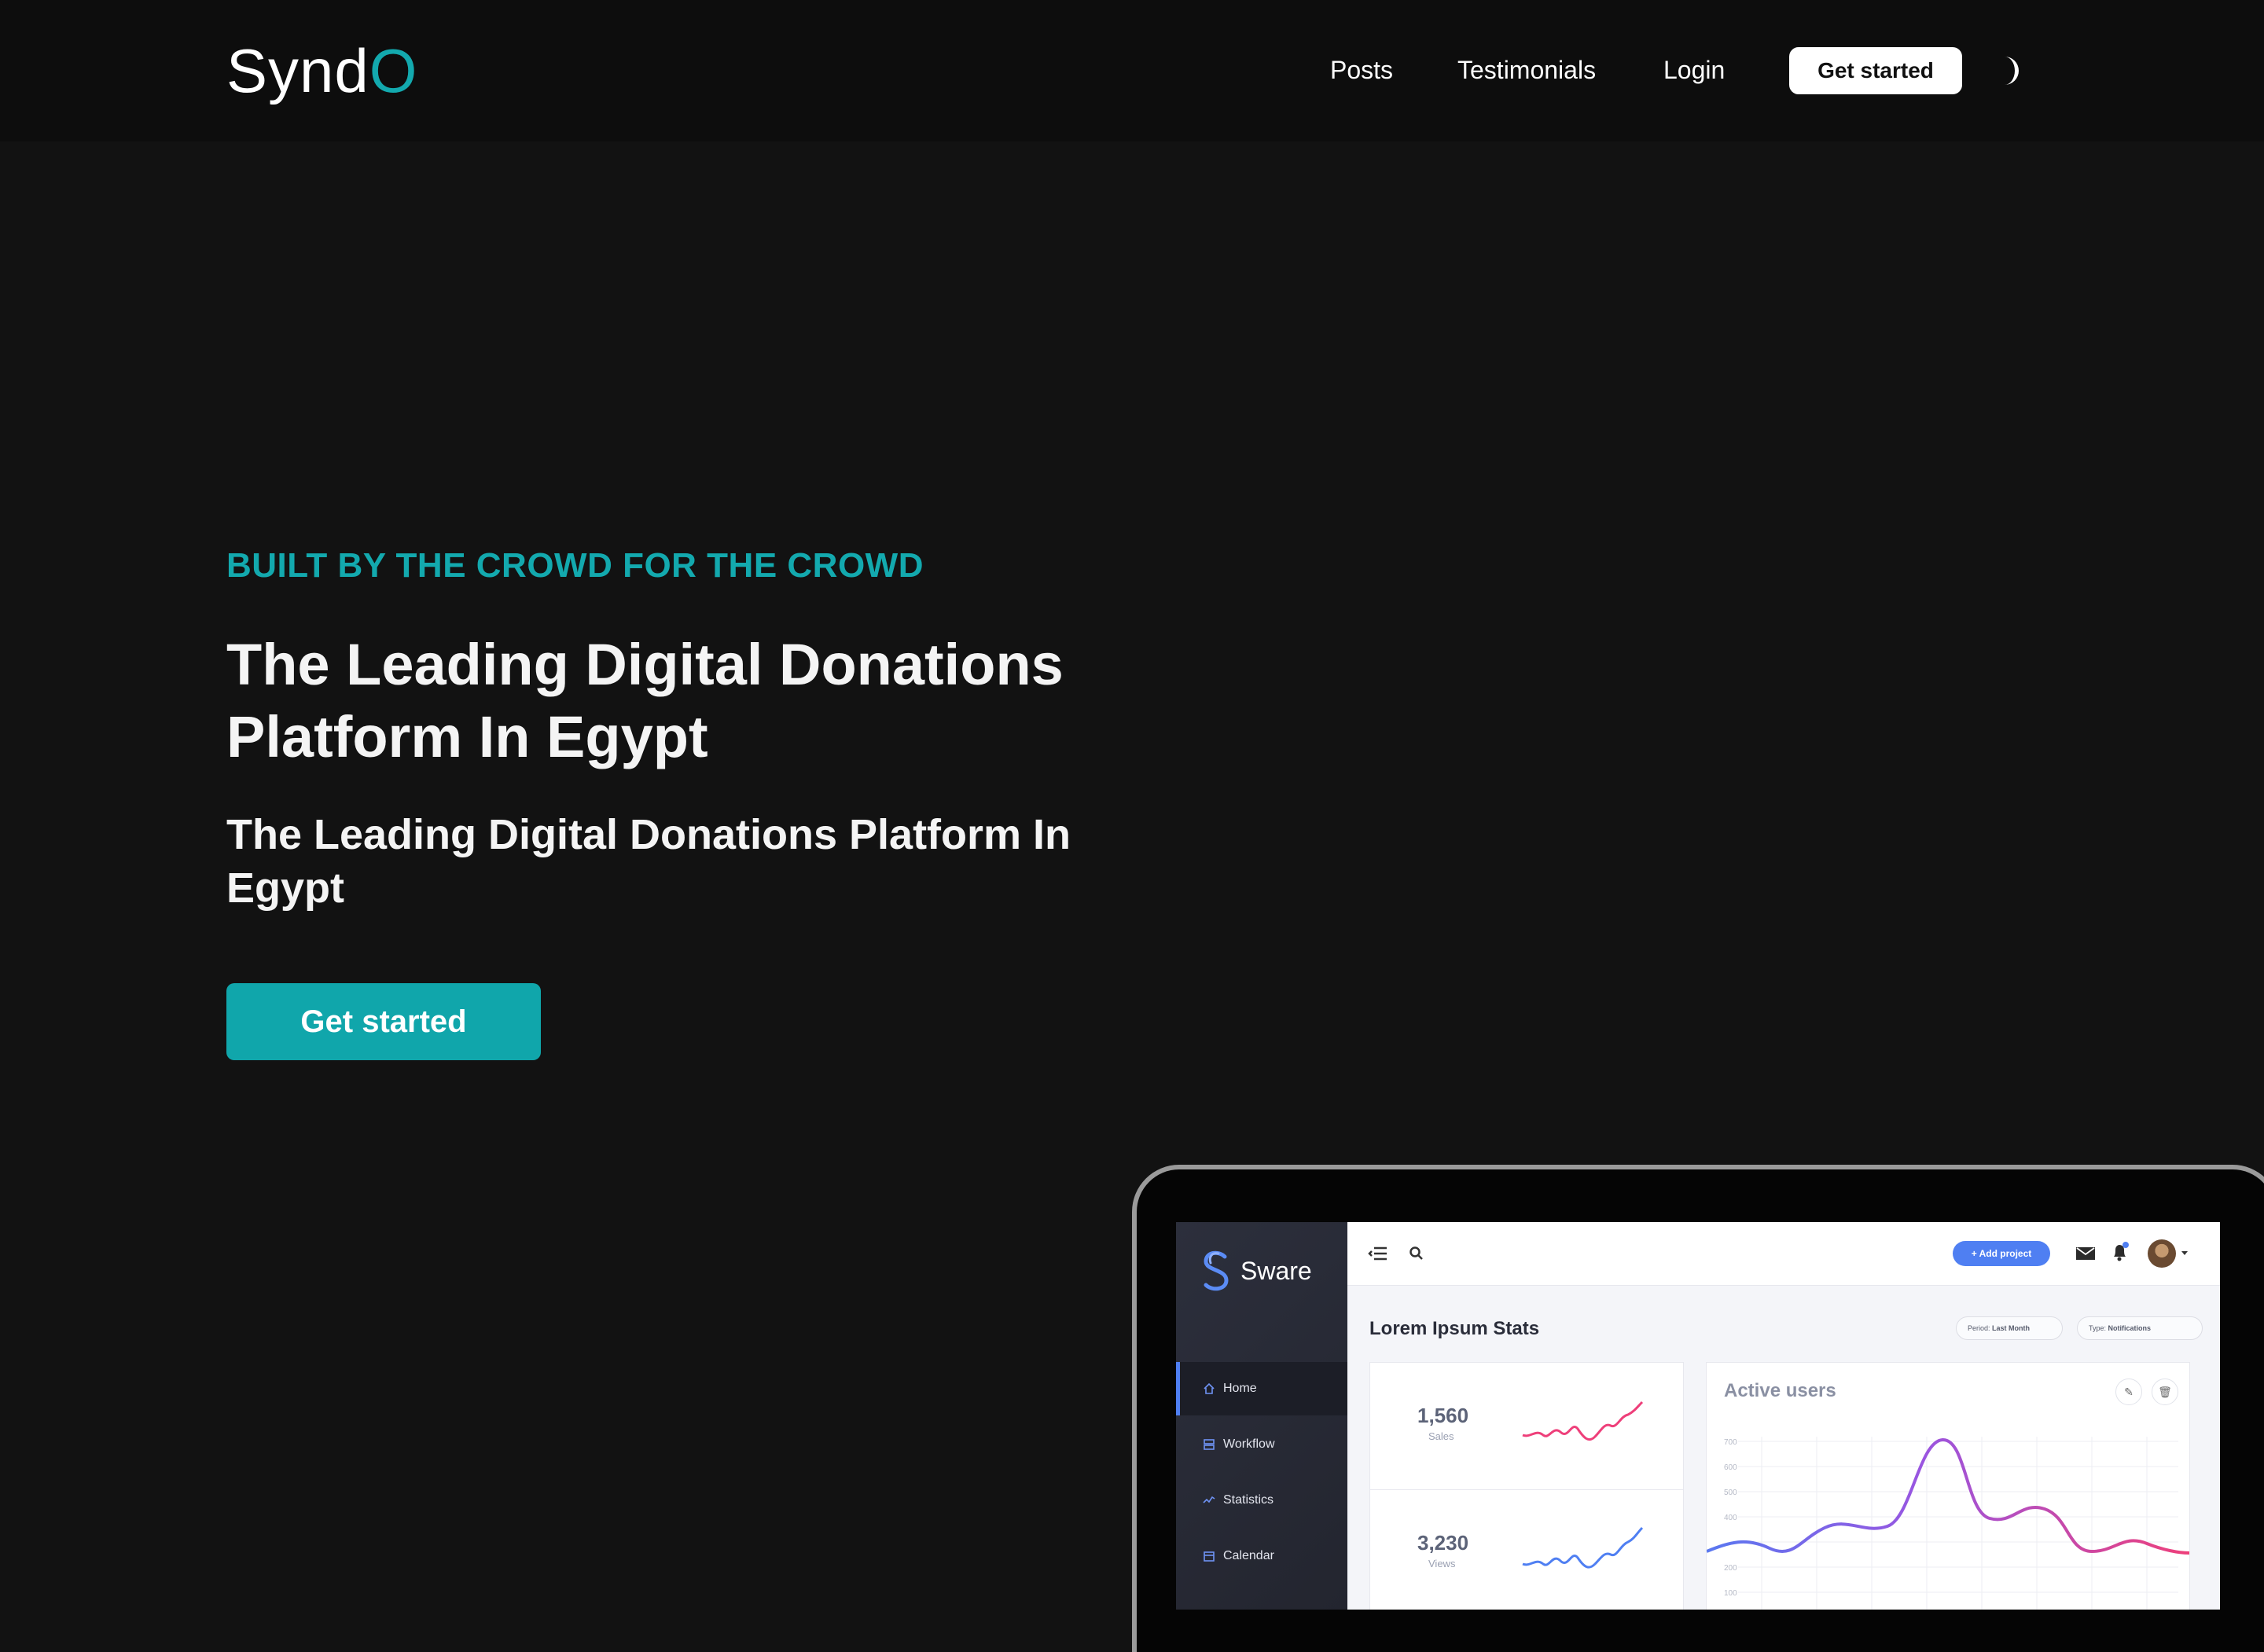 The width and height of the screenshot is (2264, 1652). Describe the element at coordinates (2085, 1253) in the screenshot. I see `mail-icon` at that location.